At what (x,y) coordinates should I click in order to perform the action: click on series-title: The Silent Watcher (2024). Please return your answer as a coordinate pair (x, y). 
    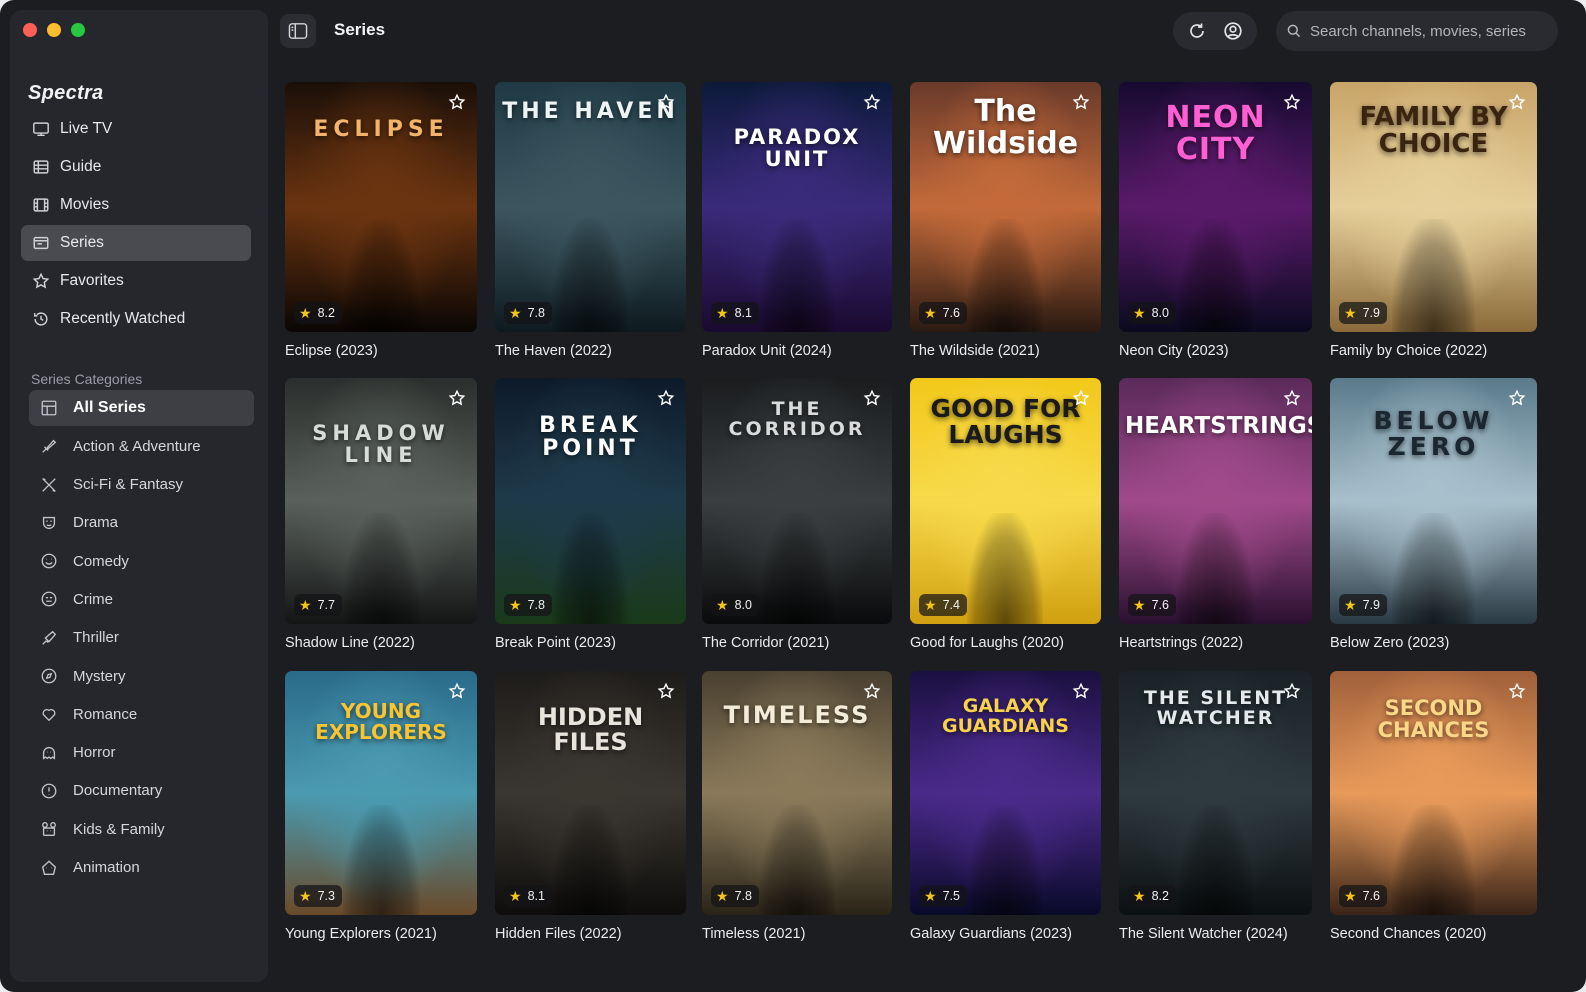
    Looking at the image, I should click on (1203, 934).